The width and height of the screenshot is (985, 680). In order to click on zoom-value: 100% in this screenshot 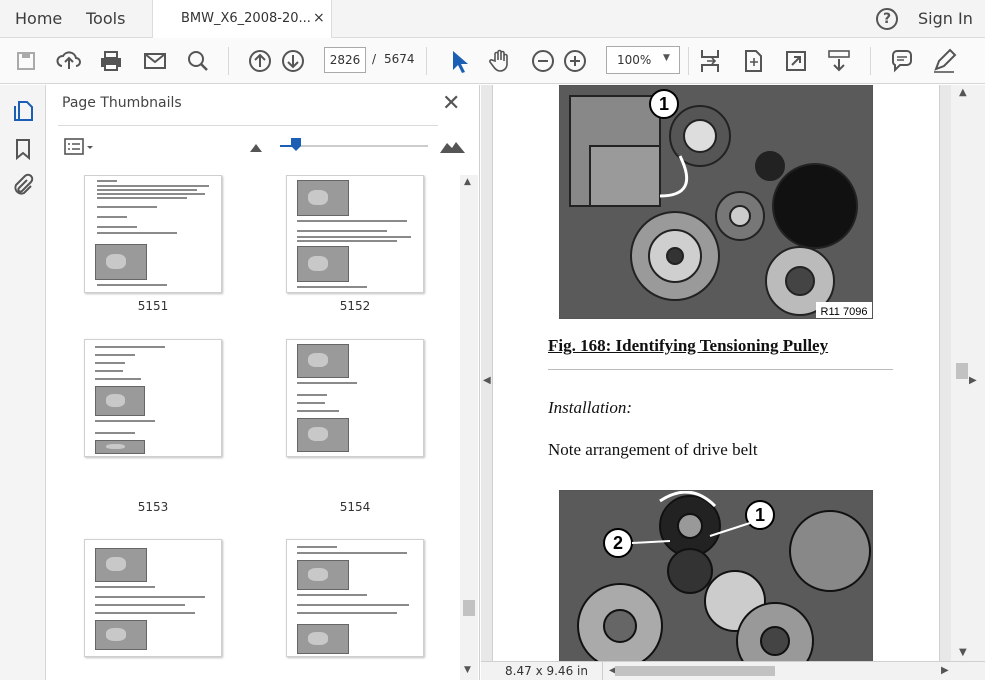, I will do `click(634, 60)`.